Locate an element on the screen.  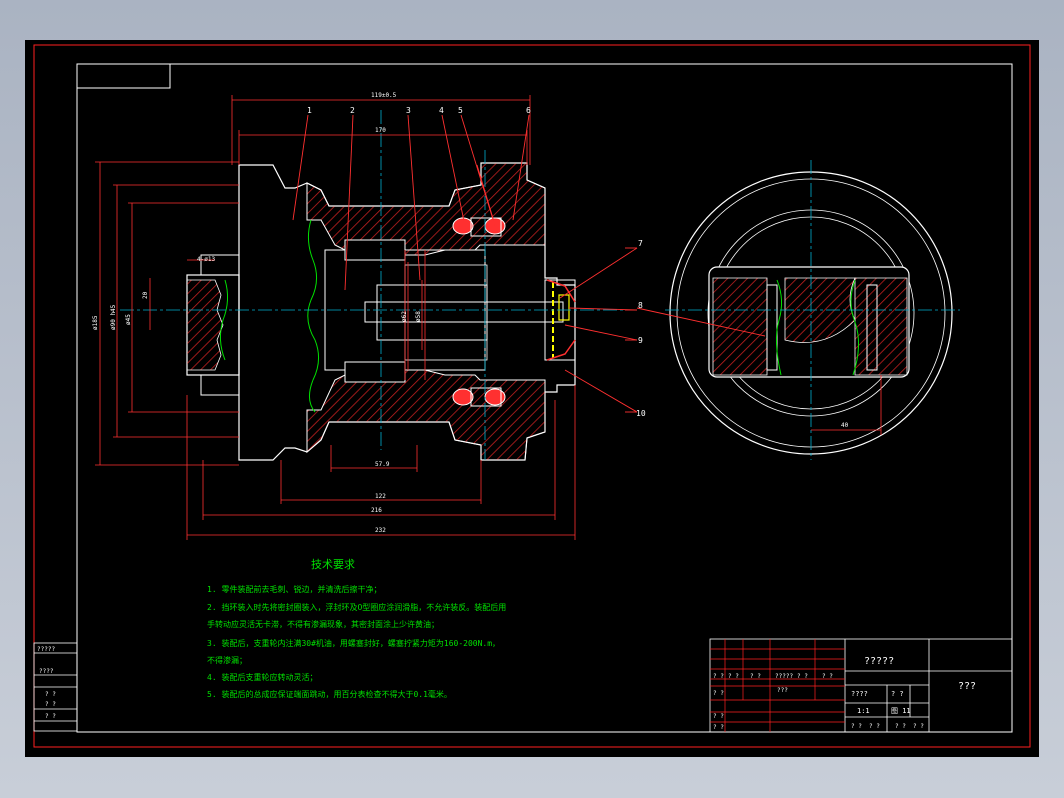
rev-cell-5: ? ? is located at coordinates (802, 676).